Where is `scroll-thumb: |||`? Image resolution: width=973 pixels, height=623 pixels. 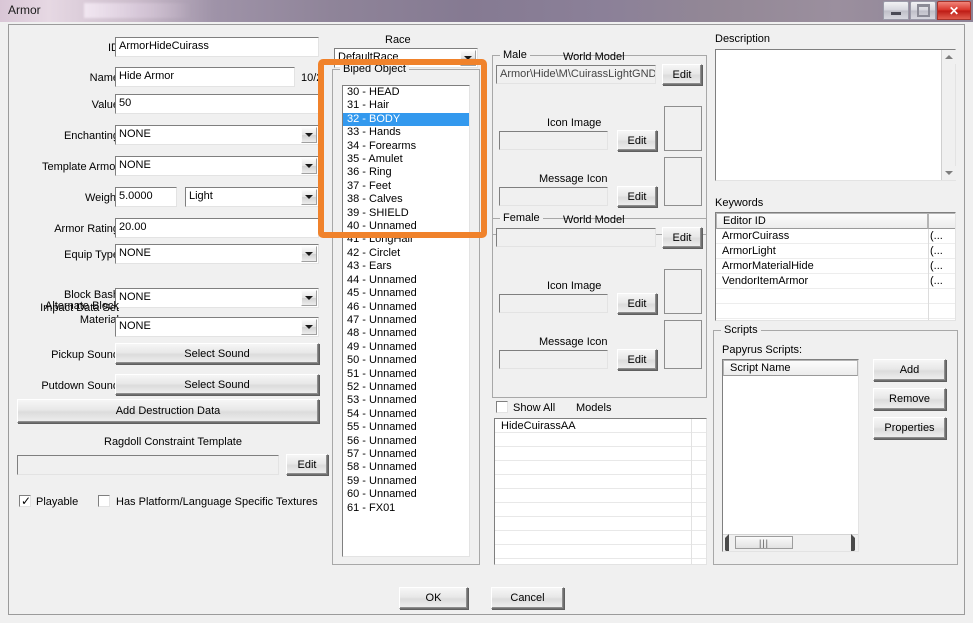 scroll-thumb: ||| is located at coordinates (764, 542).